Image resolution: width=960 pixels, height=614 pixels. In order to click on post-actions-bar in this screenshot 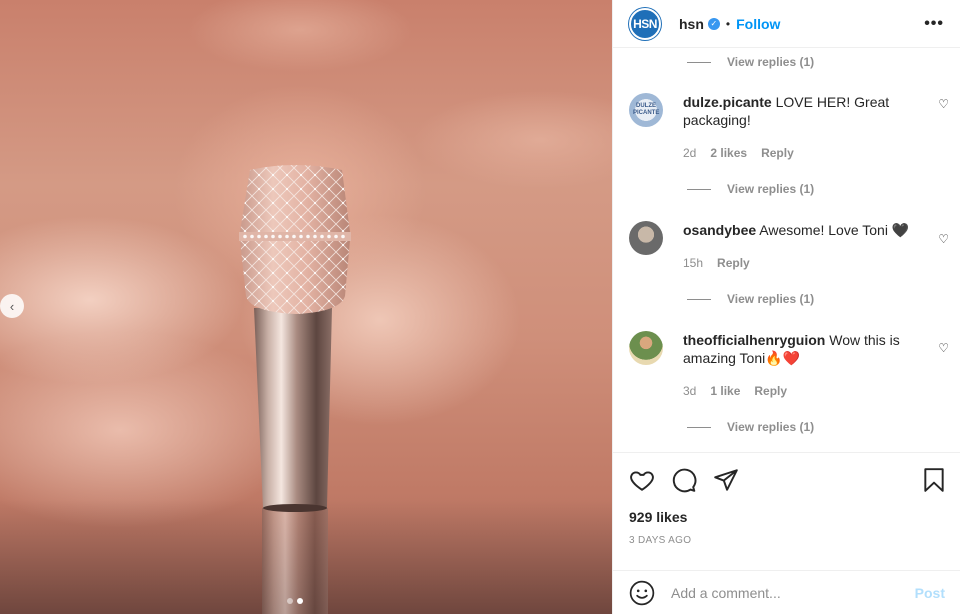, I will do `click(786, 478)`.